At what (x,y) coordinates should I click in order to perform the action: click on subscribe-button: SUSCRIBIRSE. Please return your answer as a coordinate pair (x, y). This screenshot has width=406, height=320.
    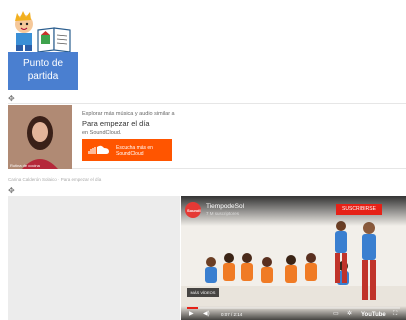
    Looking at the image, I should click on (359, 209).